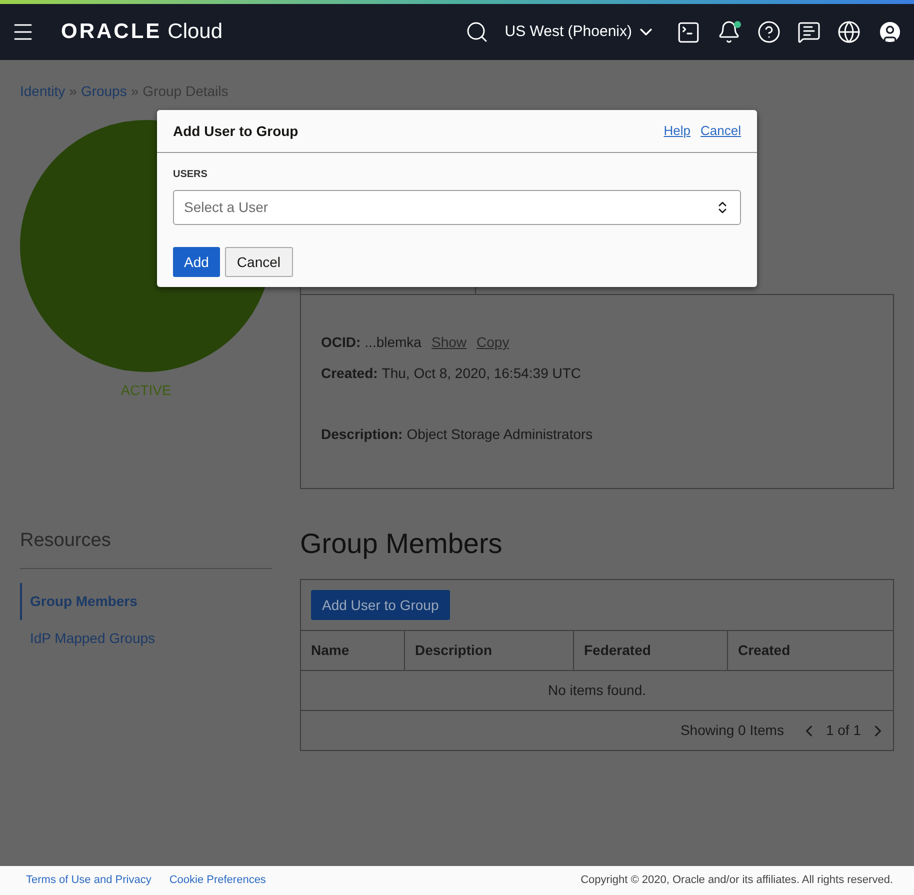 The image size is (914, 895). What do you see at coordinates (769, 32) in the screenshot?
I see `help-icon` at bounding box center [769, 32].